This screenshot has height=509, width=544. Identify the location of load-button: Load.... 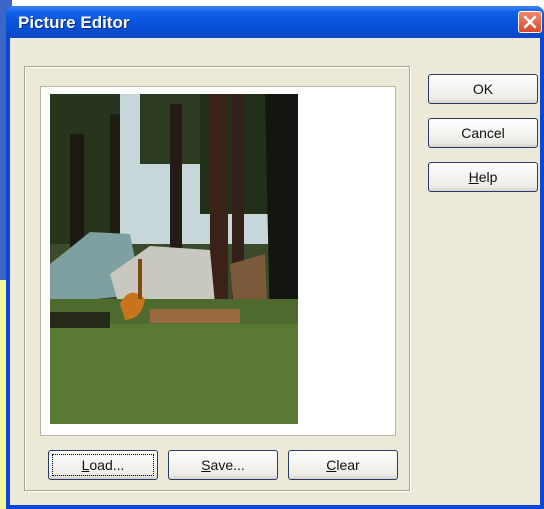
(103, 465).